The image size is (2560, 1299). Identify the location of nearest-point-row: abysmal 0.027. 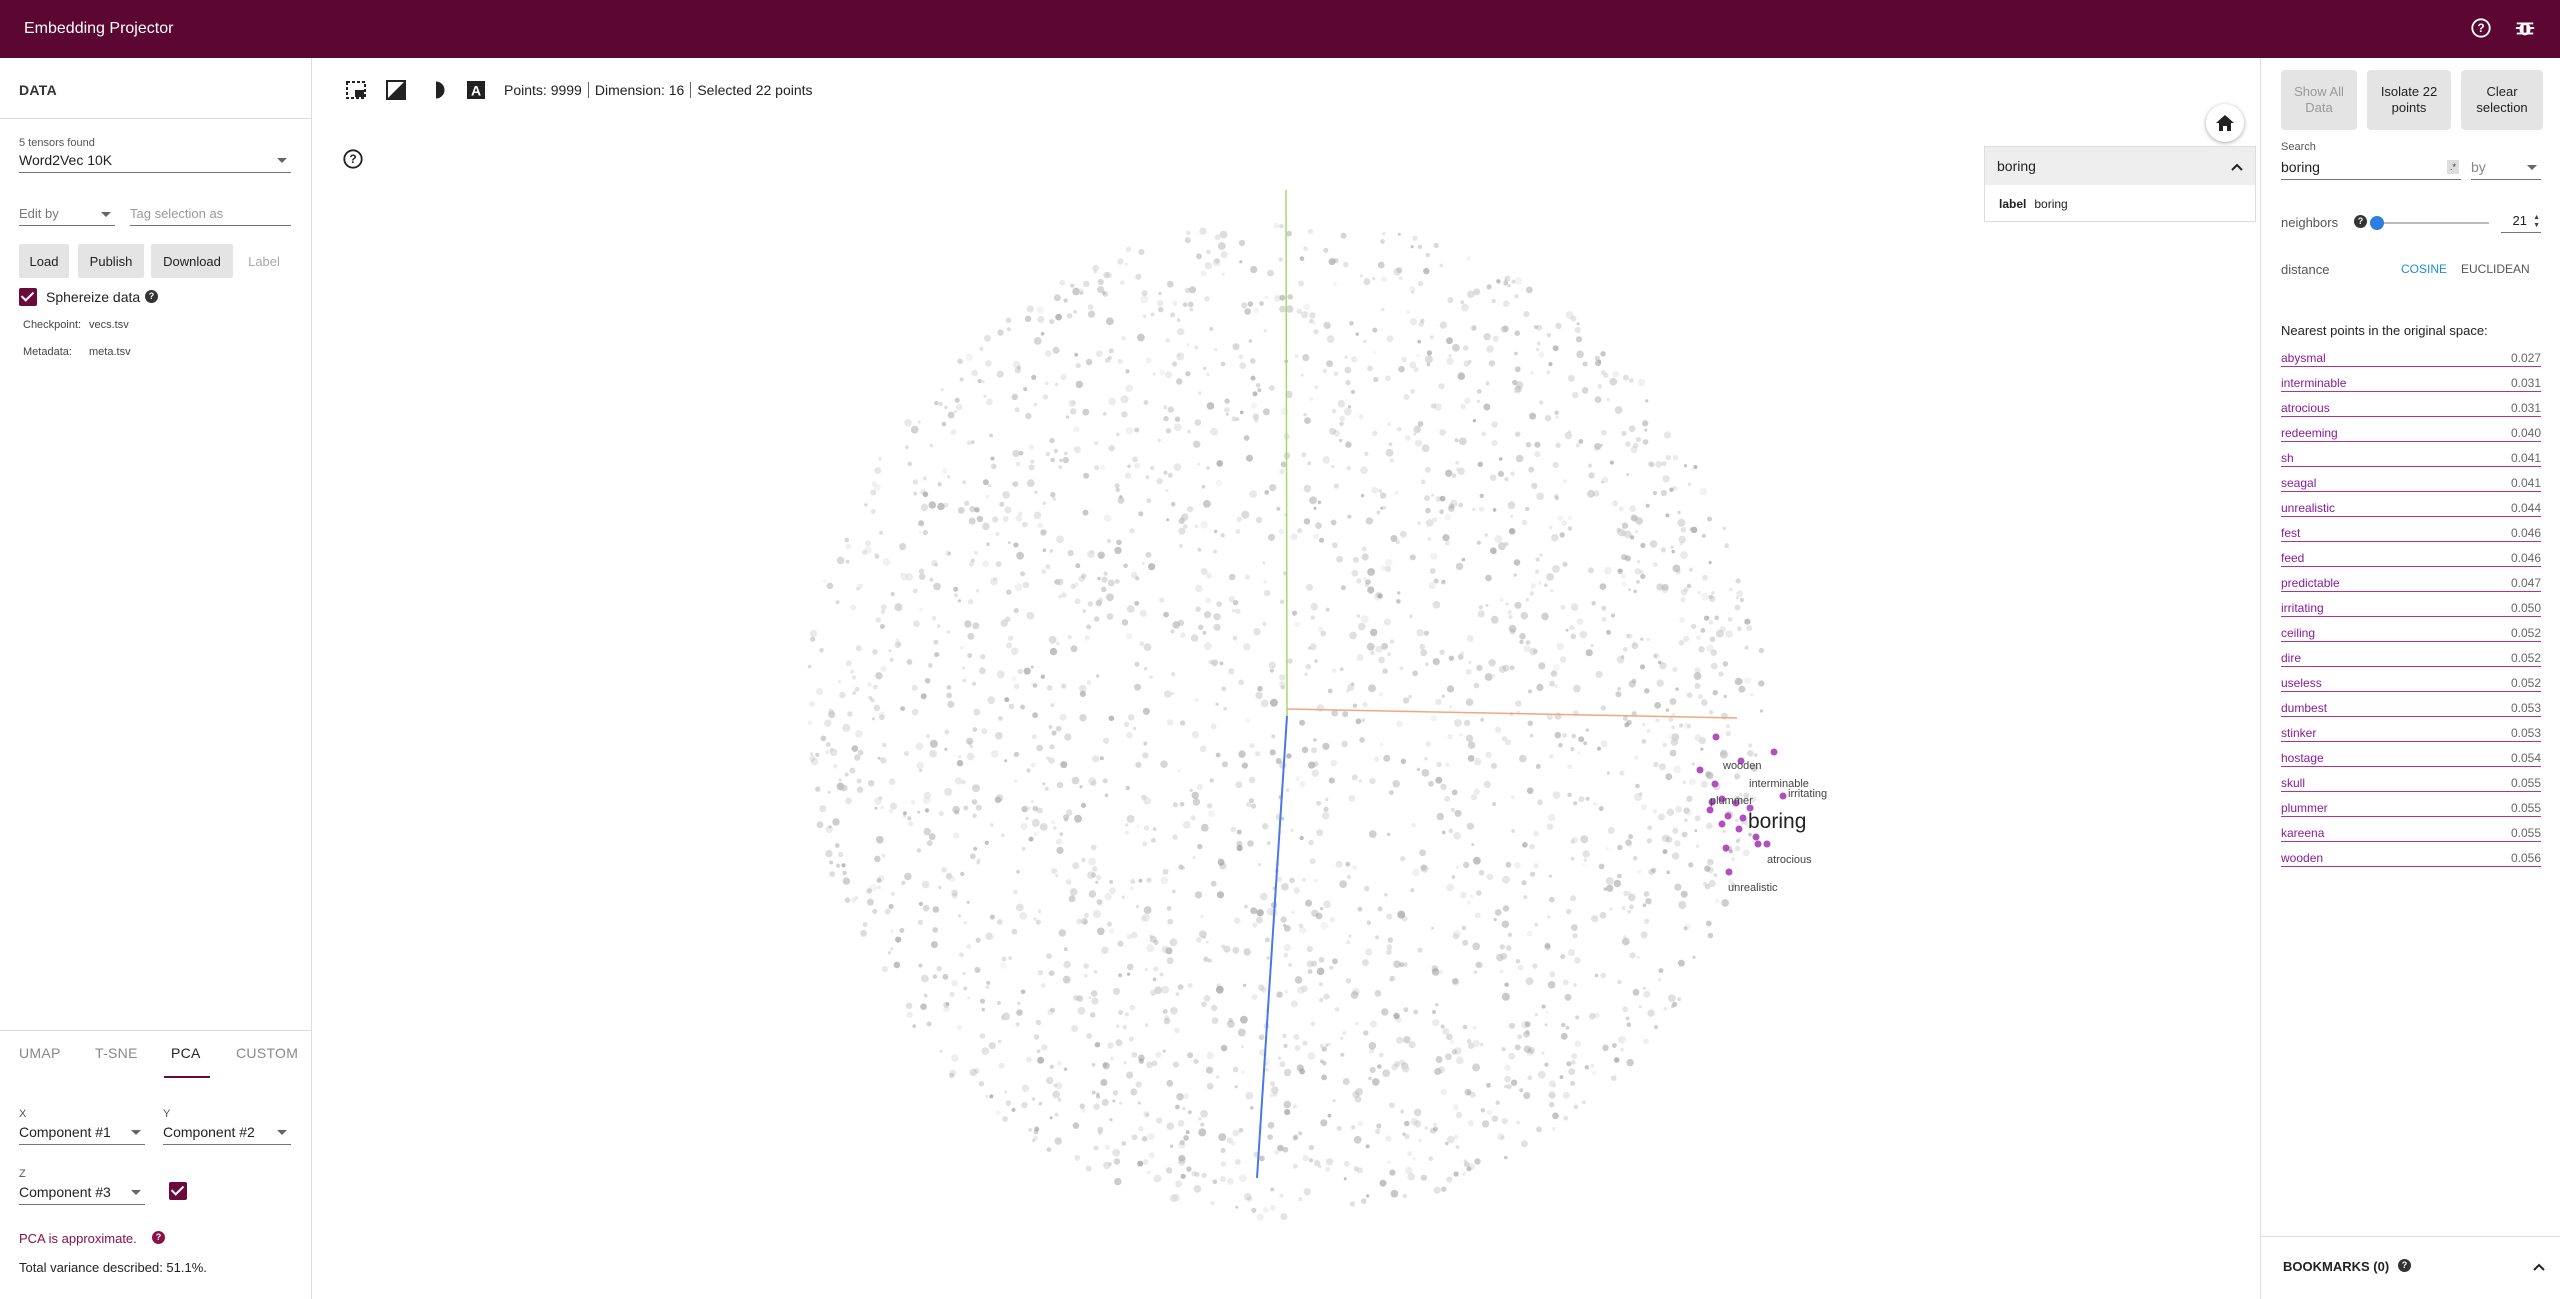
(2411, 358).